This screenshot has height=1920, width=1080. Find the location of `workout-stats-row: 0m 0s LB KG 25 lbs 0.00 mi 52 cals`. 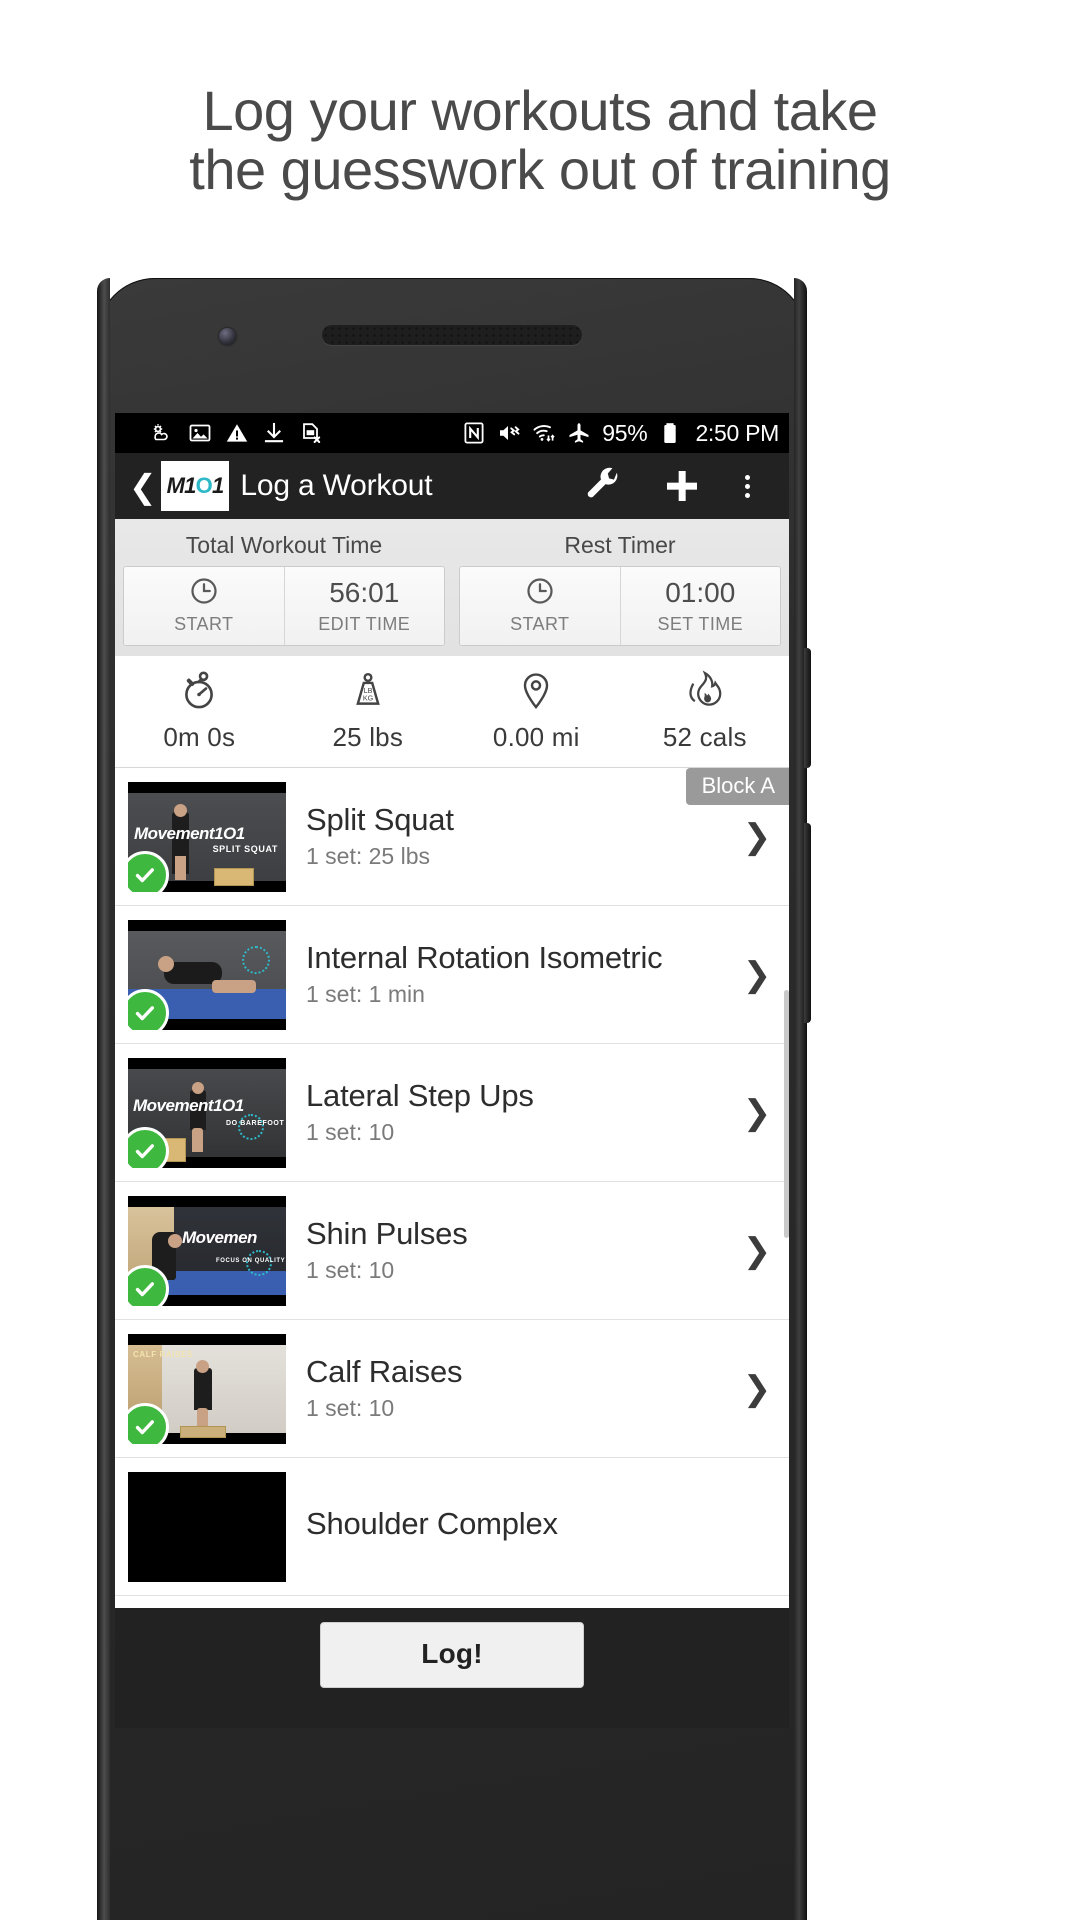

workout-stats-row: 0m 0s LB KG 25 lbs 0.00 mi 52 cals is located at coordinates (452, 712).